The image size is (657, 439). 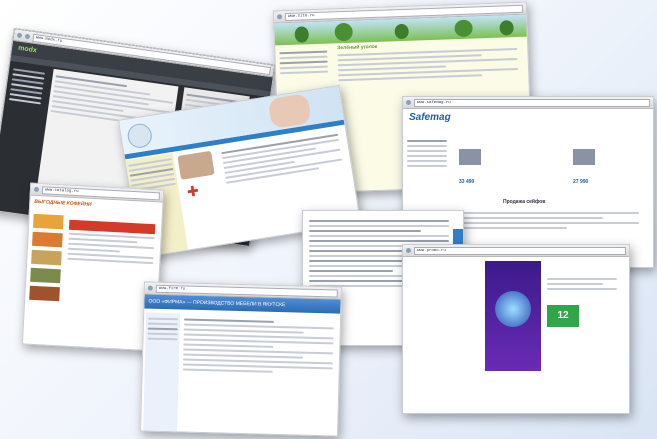 I want to click on product-price: 27 990, so click(x=581, y=182).